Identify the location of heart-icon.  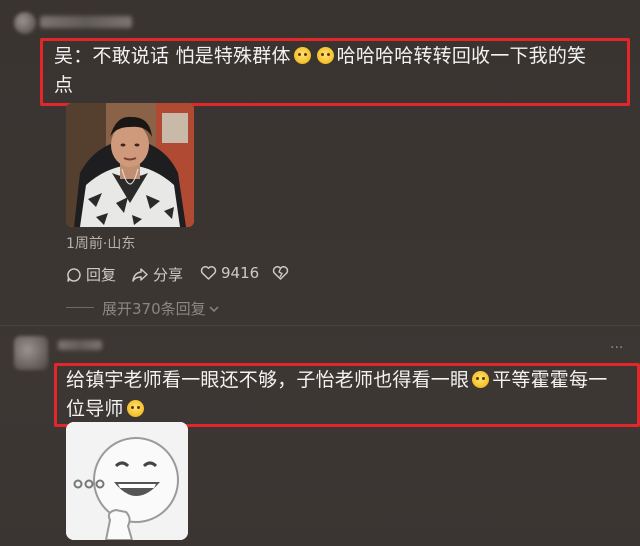
(208, 273).